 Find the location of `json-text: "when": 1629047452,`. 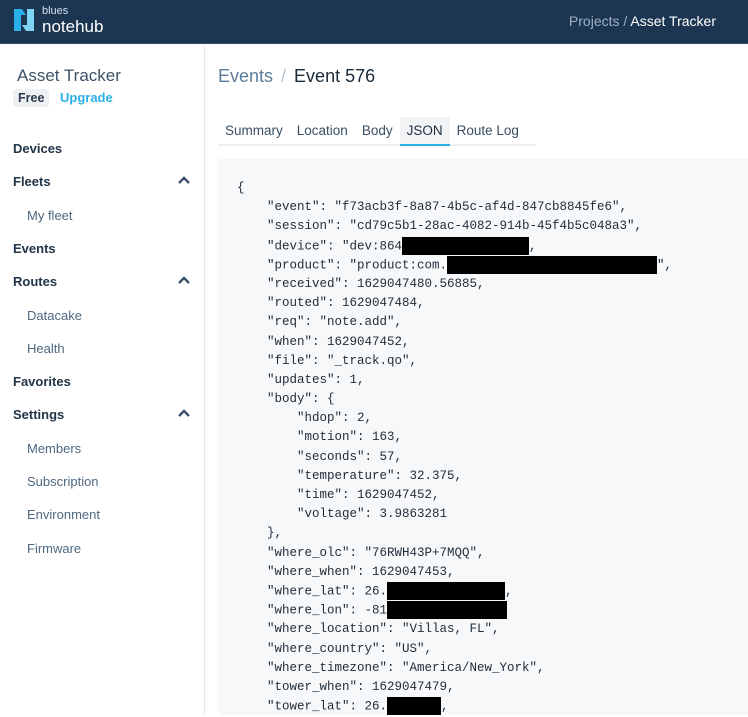

json-text: "when": 1629047452, is located at coordinates (338, 341).